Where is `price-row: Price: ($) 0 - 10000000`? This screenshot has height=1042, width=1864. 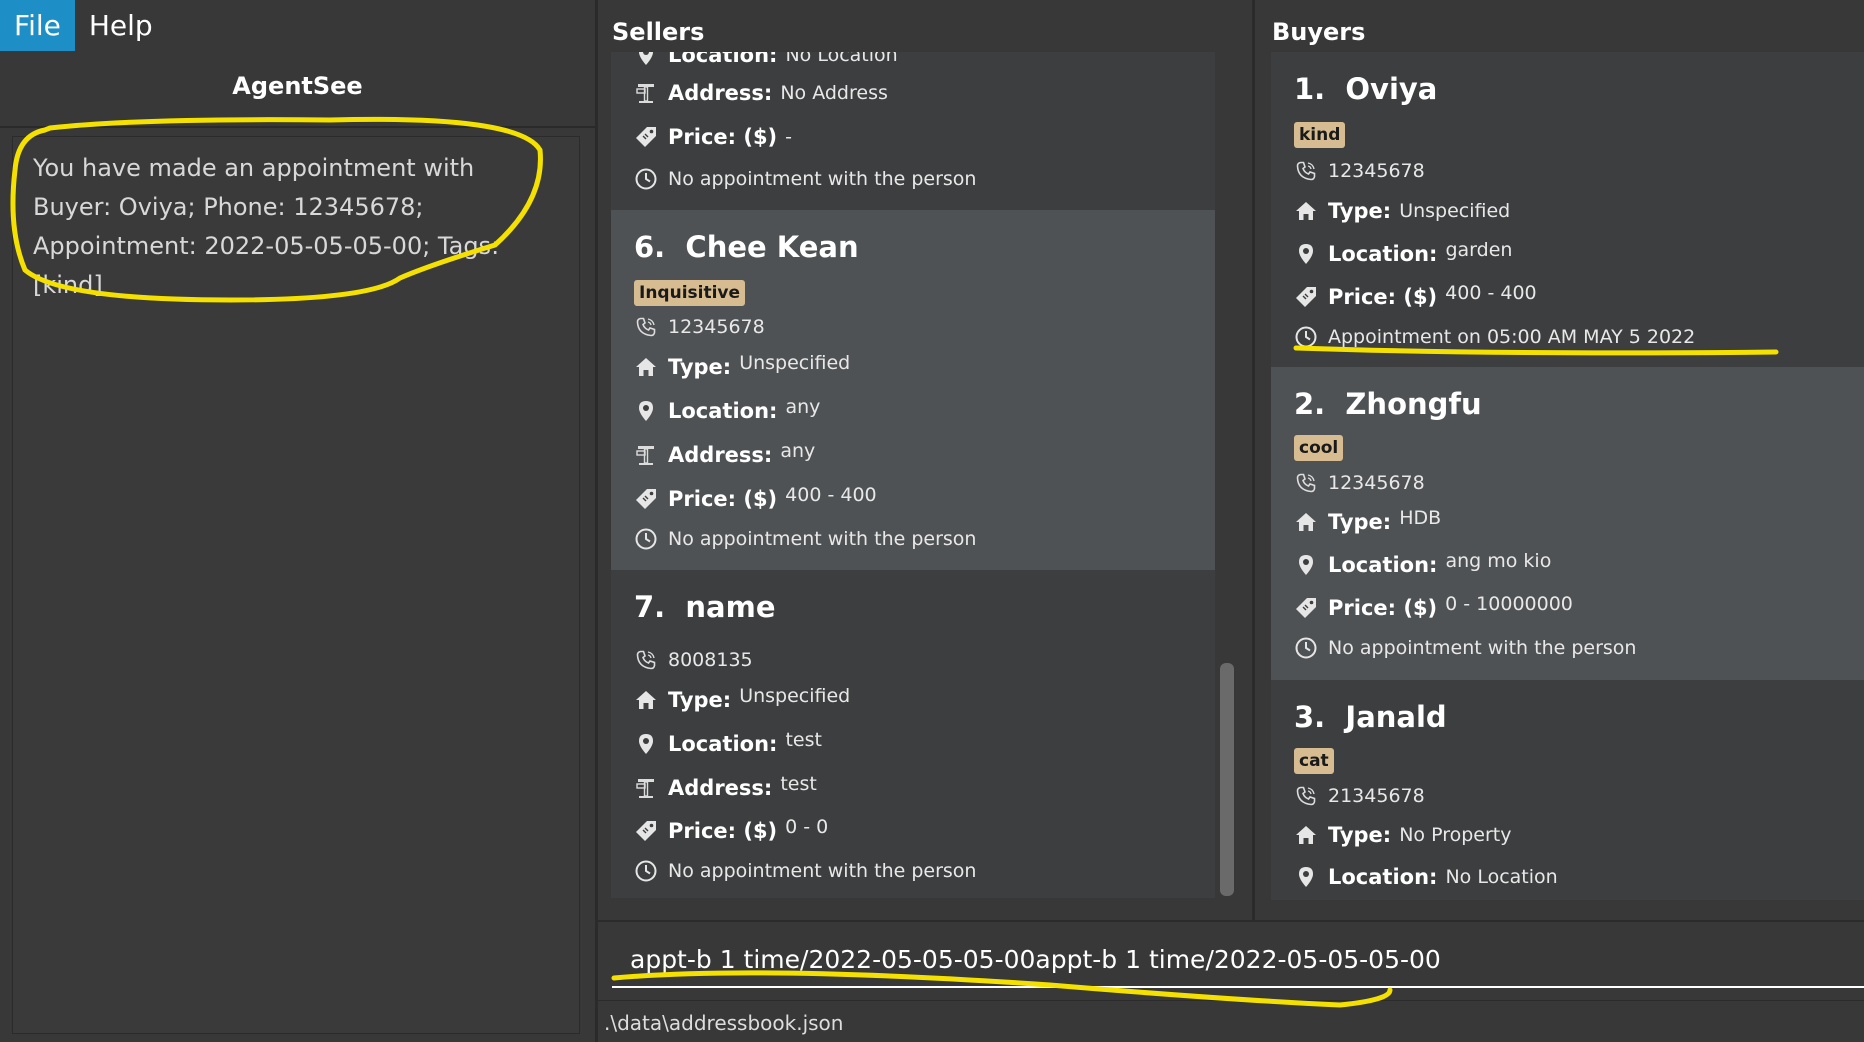 price-row: Price: ($) 0 - 10000000 is located at coordinates (1433, 608).